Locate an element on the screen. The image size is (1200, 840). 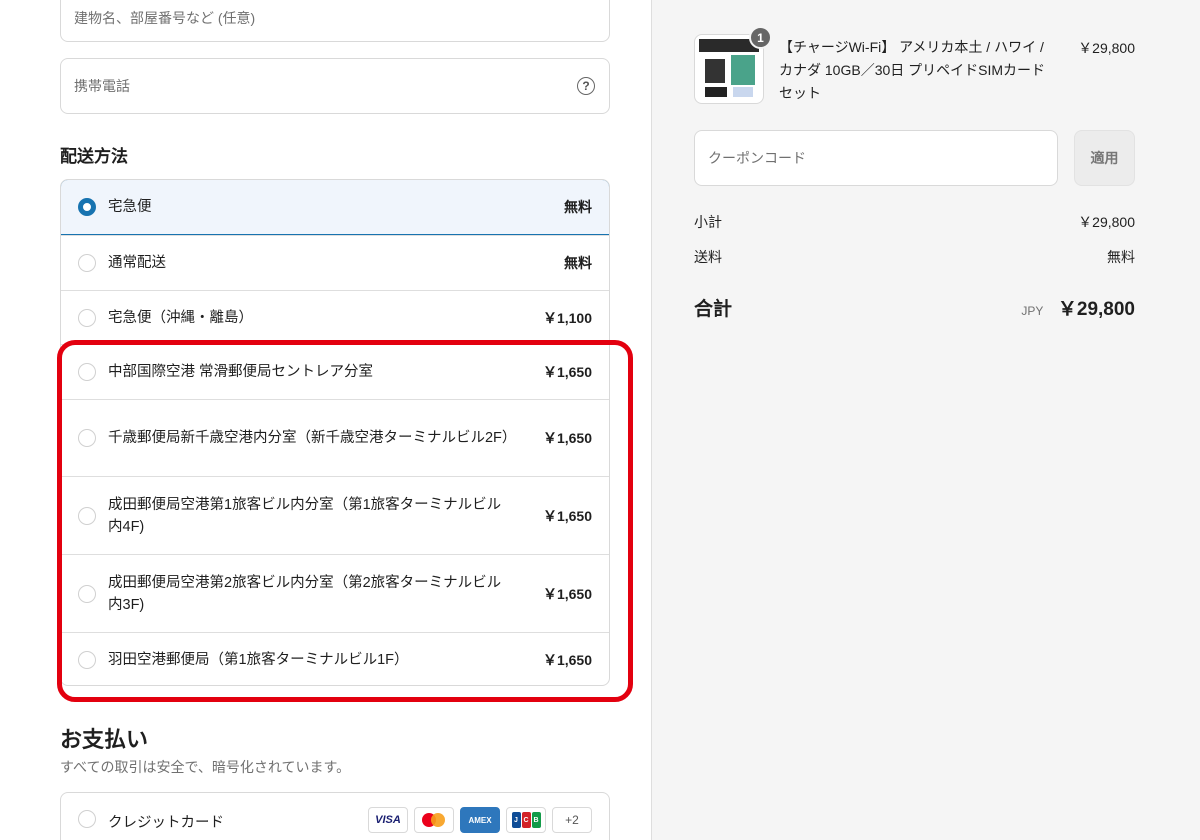
product-price: ￥29,800 is located at coordinates (1106, 48).